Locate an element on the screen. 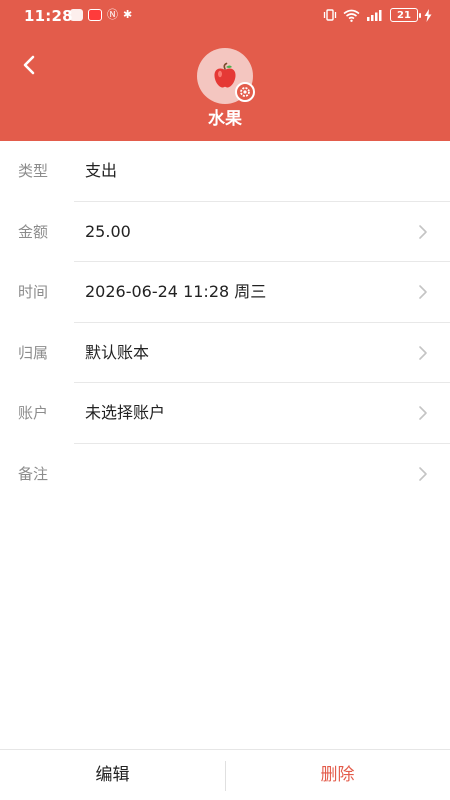  chevron-left-icon is located at coordinates (29, 65).